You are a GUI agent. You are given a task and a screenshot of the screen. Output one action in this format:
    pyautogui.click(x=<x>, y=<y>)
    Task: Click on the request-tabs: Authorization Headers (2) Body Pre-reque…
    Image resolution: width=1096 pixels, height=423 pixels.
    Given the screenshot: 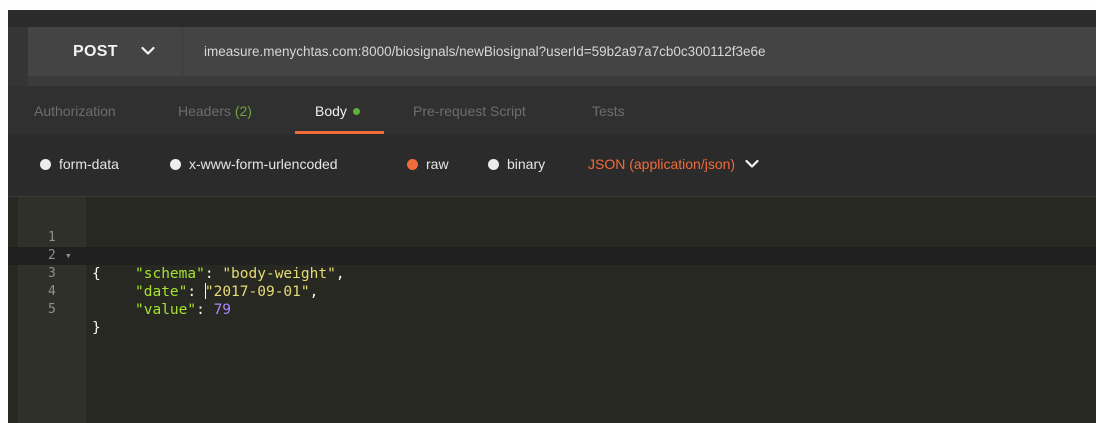 What is the action you would take?
    pyautogui.click(x=552, y=110)
    